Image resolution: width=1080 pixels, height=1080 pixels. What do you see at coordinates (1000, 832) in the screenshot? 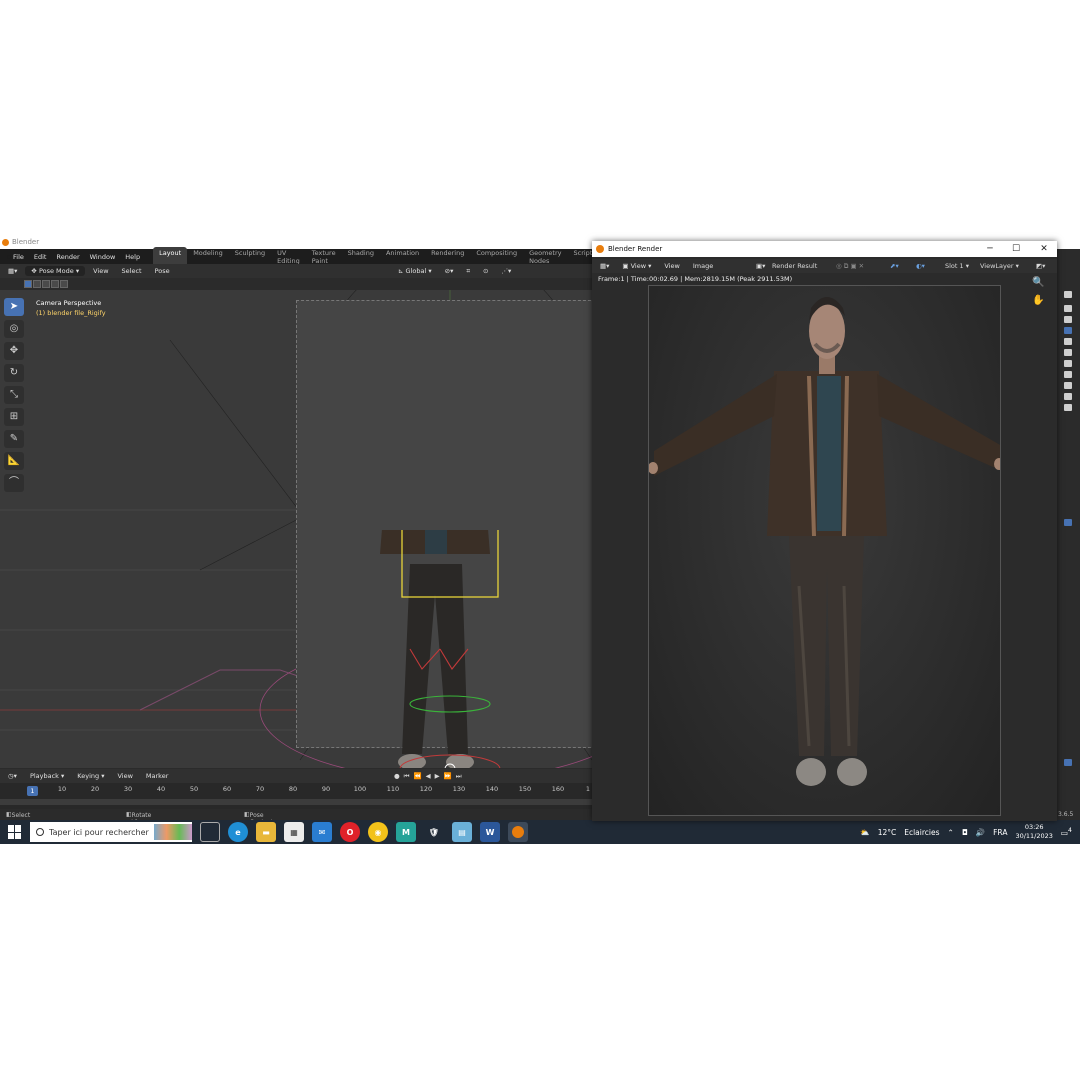
I see `language-indicator: FRA` at bounding box center [1000, 832].